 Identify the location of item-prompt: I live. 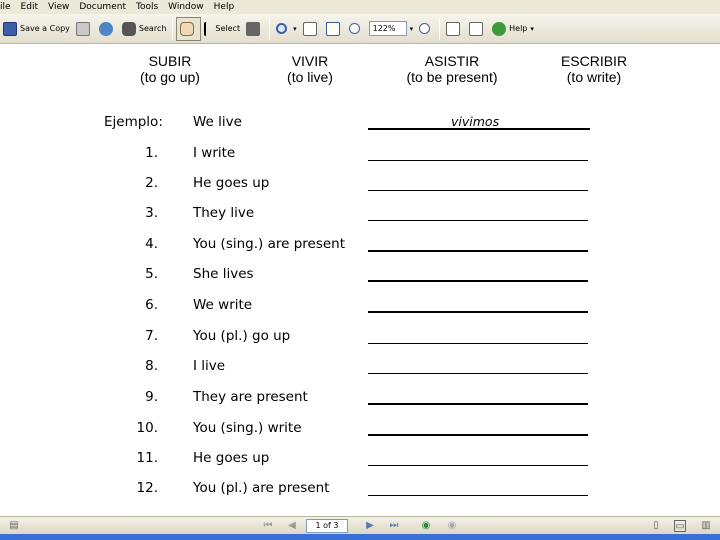
(209, 366).